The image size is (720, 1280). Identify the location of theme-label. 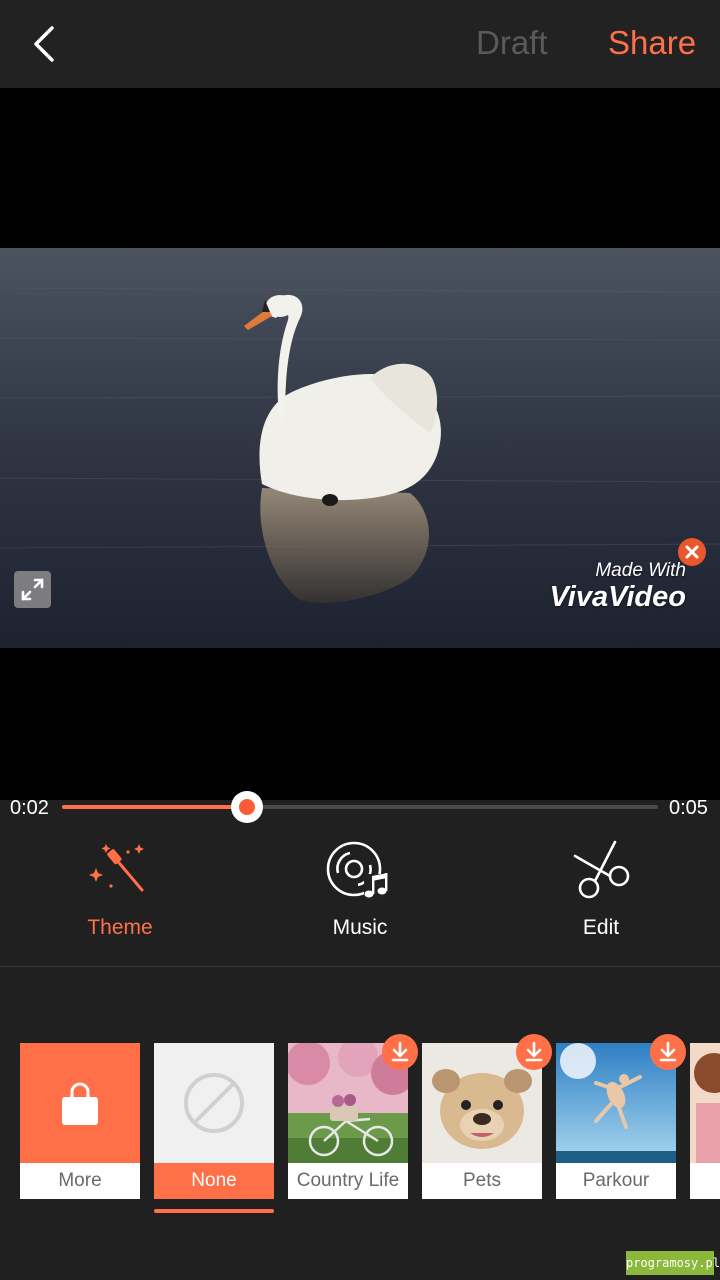
(705, 1181).